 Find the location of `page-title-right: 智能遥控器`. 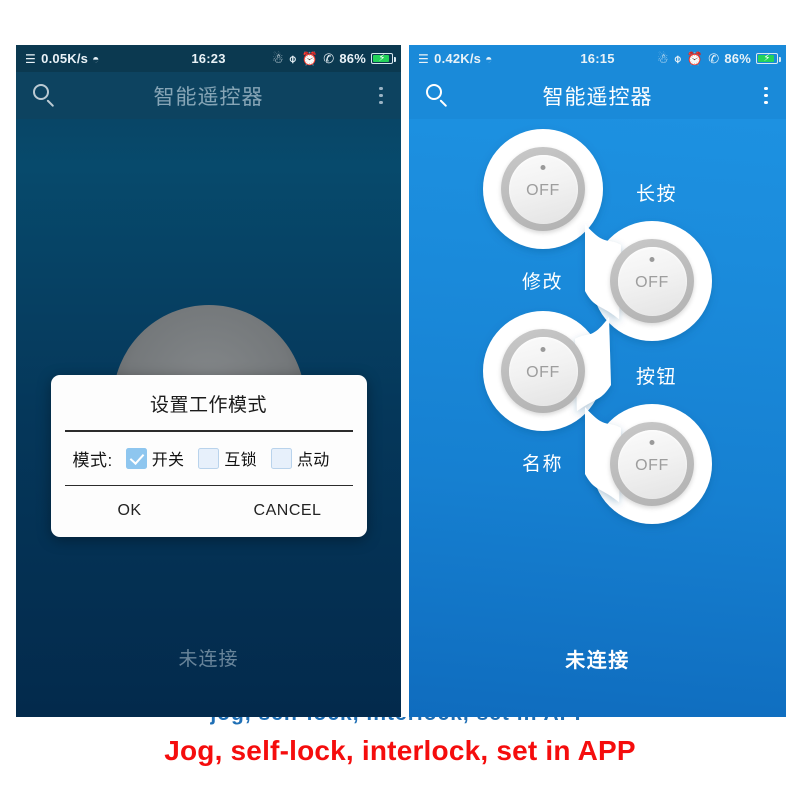

page-title-right: 智能遥控器 is located at coordinates (597, 97).